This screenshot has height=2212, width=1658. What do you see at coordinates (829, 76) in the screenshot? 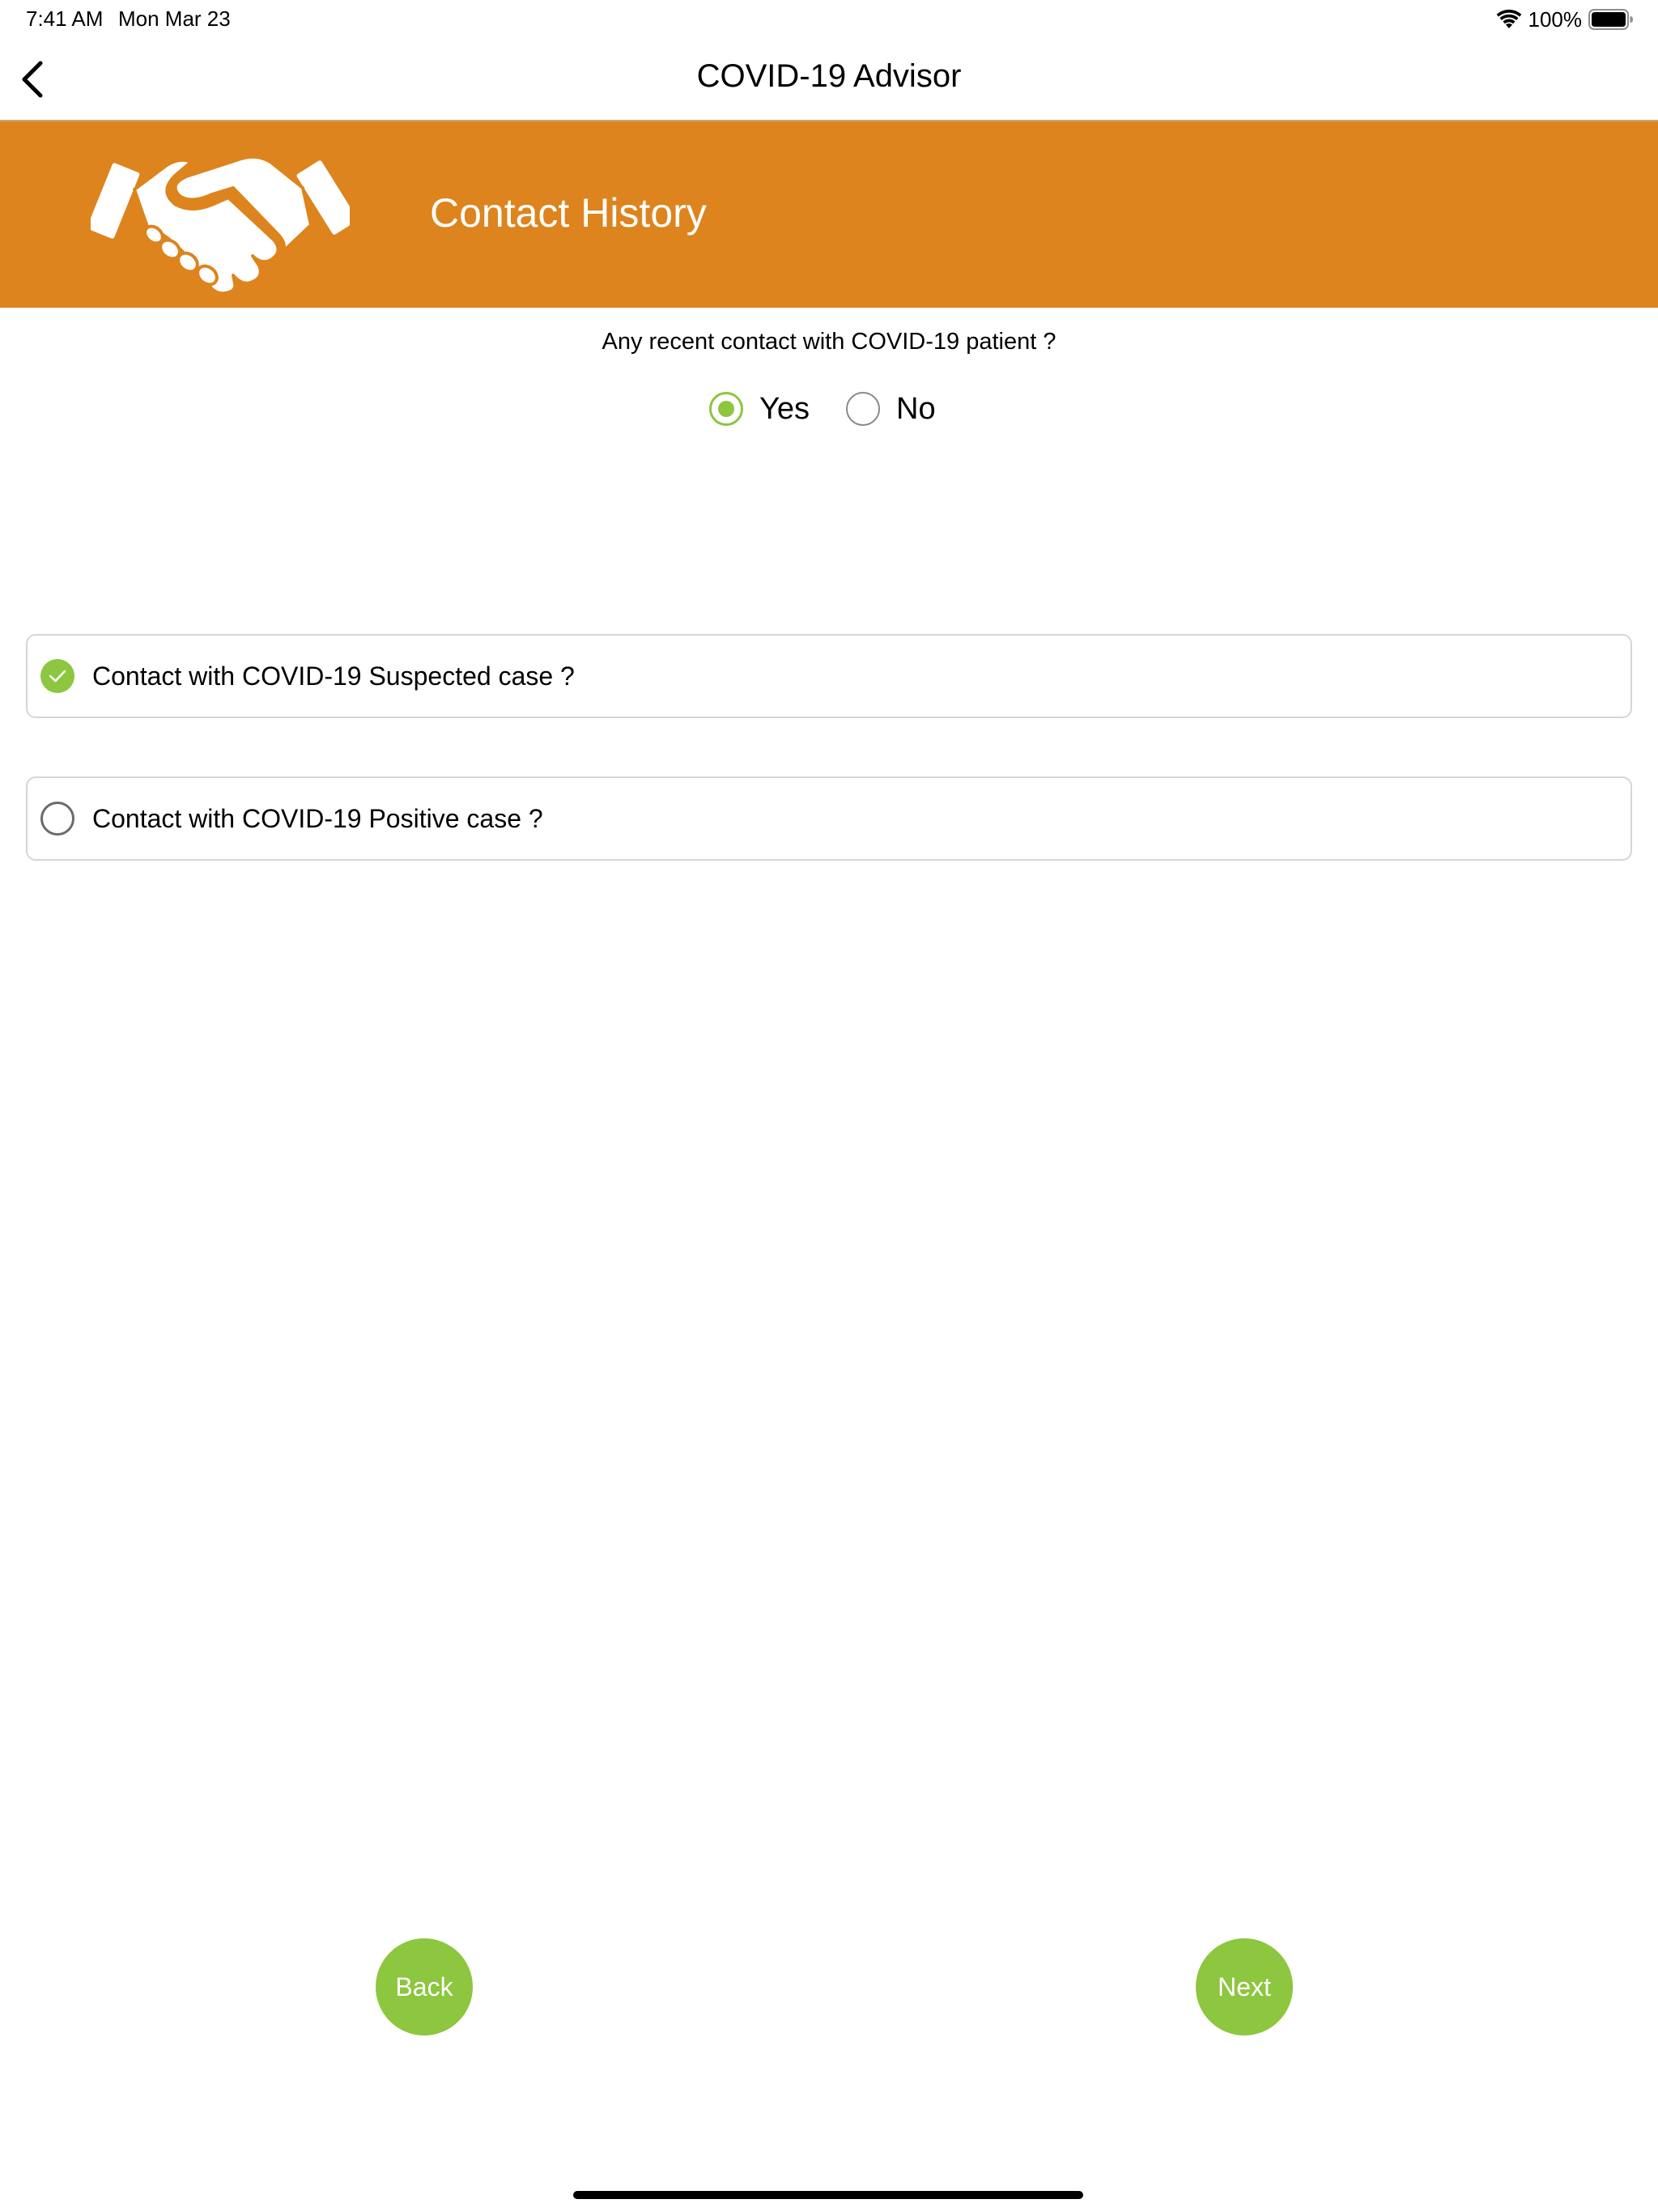
I see `page-title: COVID-19 Advisor` at bounding box center [829, 76].